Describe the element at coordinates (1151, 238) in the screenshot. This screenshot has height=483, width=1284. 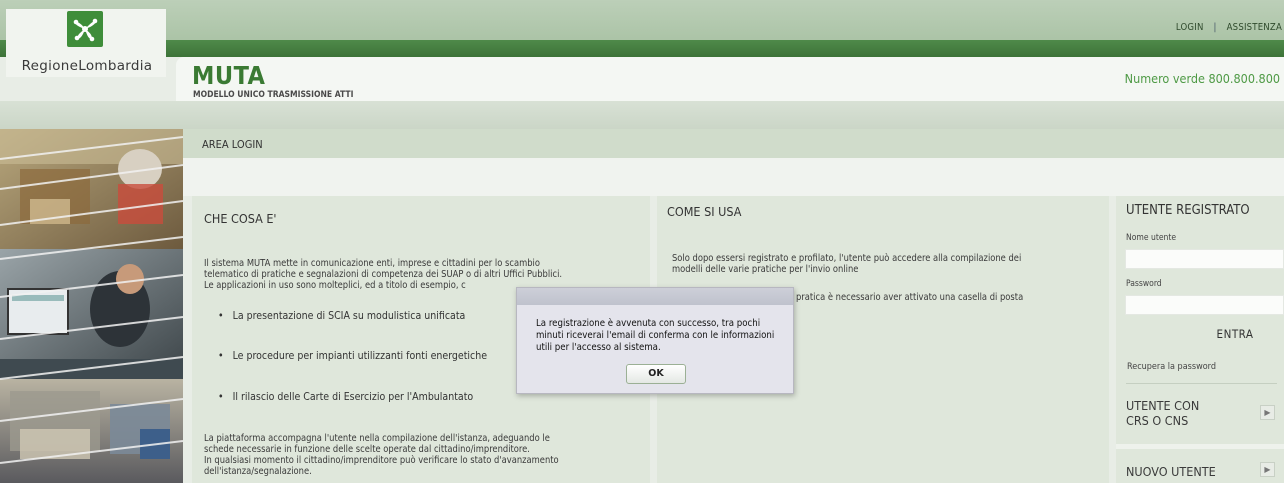
I see `username-label: Nome utente` at that location.